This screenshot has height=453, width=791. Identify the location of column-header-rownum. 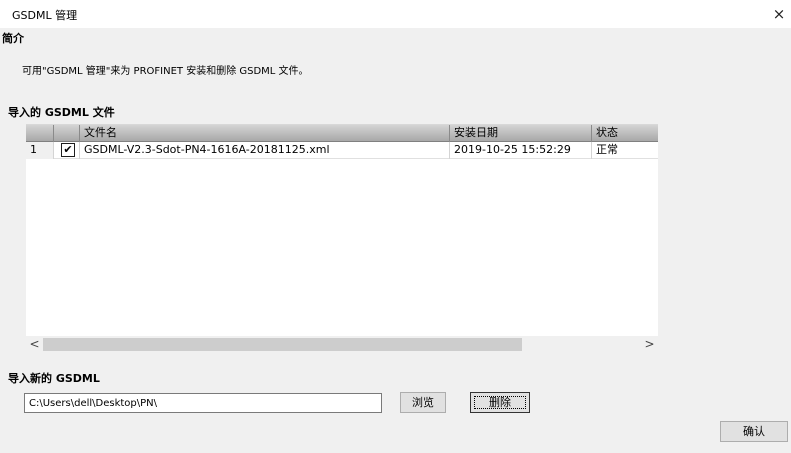
(40, 133).